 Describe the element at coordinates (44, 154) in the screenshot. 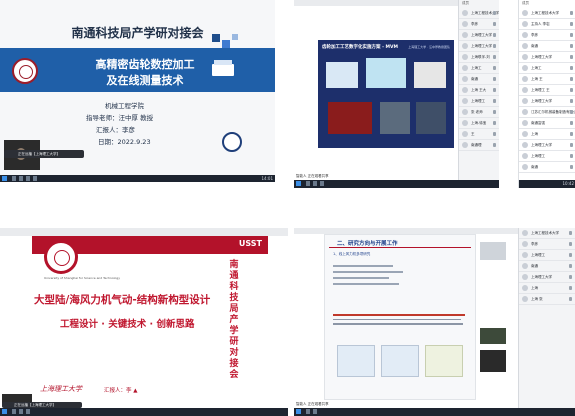

I see `share-bar: 正在远播【上海理工大学】` at that location.